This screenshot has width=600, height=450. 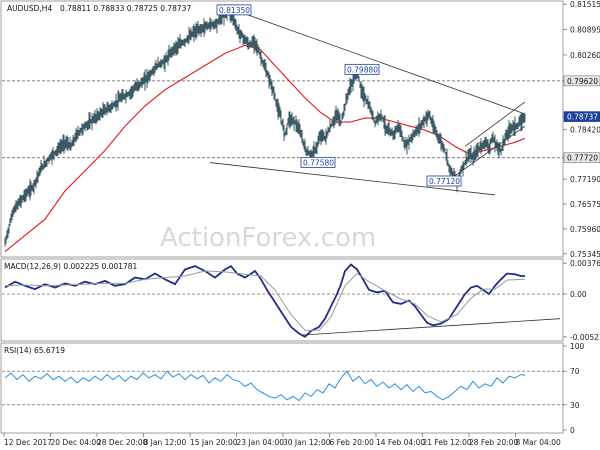 What do you see at coordinates (582, 158) in the screenshot?
I see `price-tag: 0.77720` at bounding box center [582, 158].